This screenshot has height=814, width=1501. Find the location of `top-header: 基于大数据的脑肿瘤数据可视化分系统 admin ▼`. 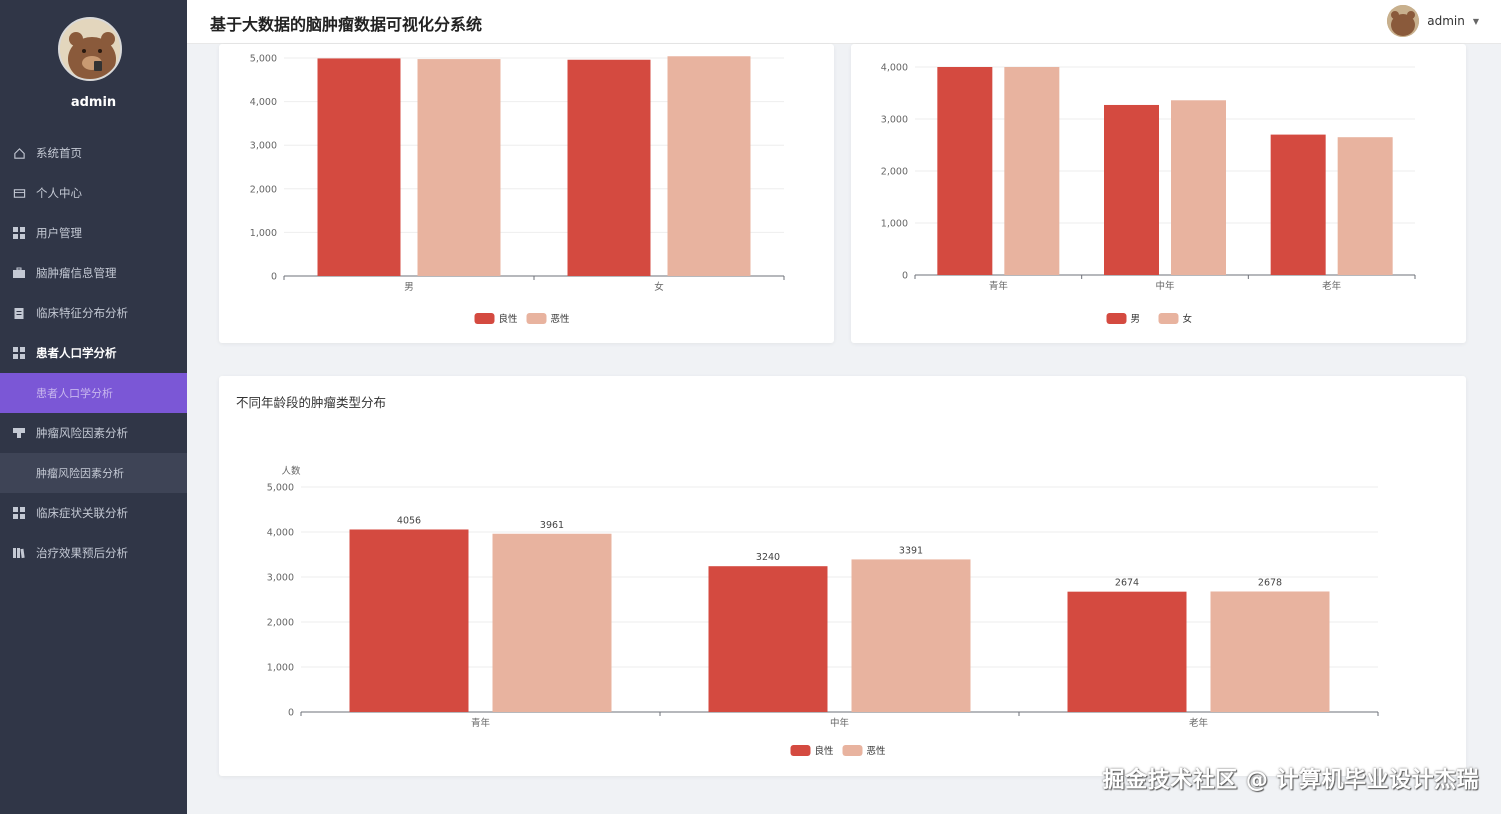

top-header: 基于大数据的脑肿瘤数据可视化分系统 admin ▼ is located at coordinates (844, 22).